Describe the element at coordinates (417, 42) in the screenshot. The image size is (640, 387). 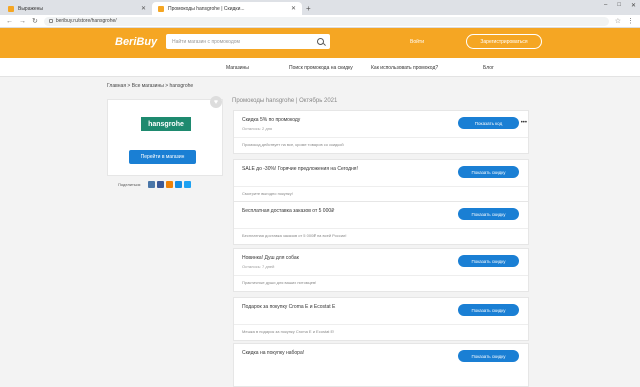
I see `login-link: Войти` at that location.